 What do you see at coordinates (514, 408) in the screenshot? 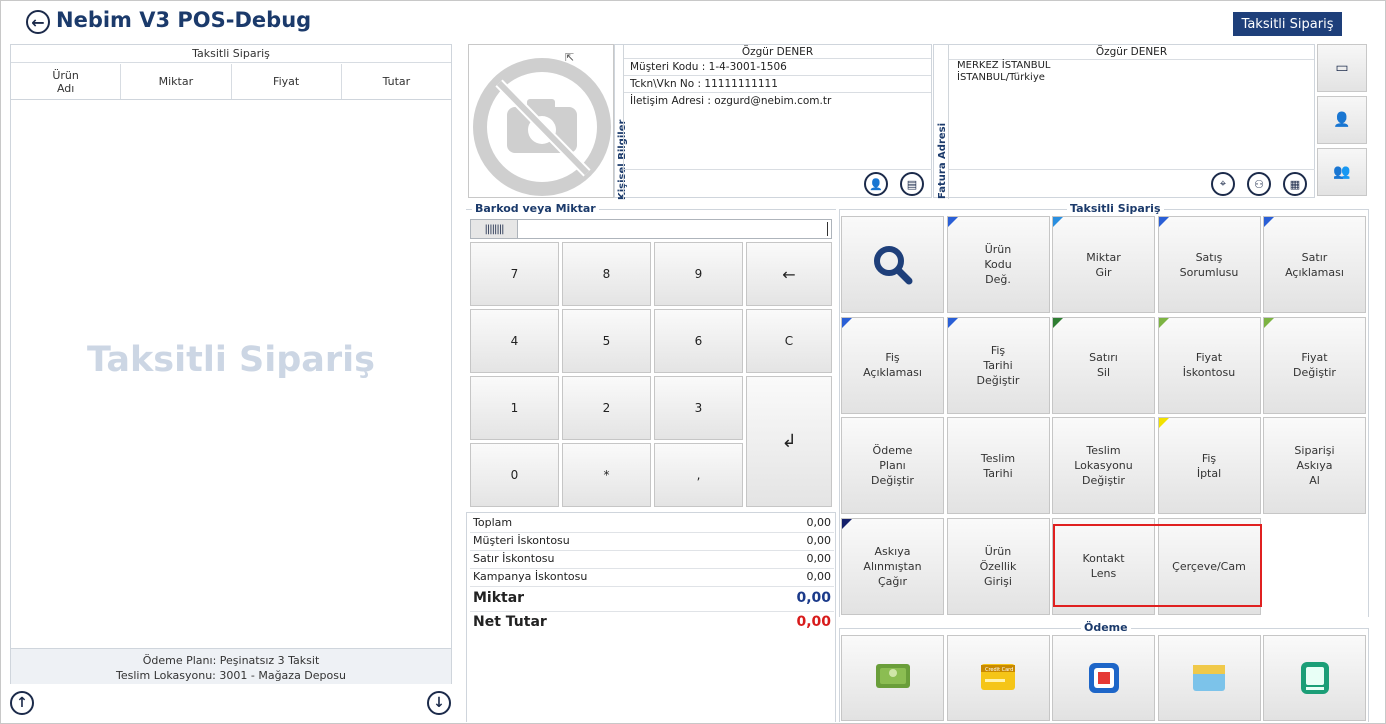
I see `key-1: 1` at bounding box center [514, 408].